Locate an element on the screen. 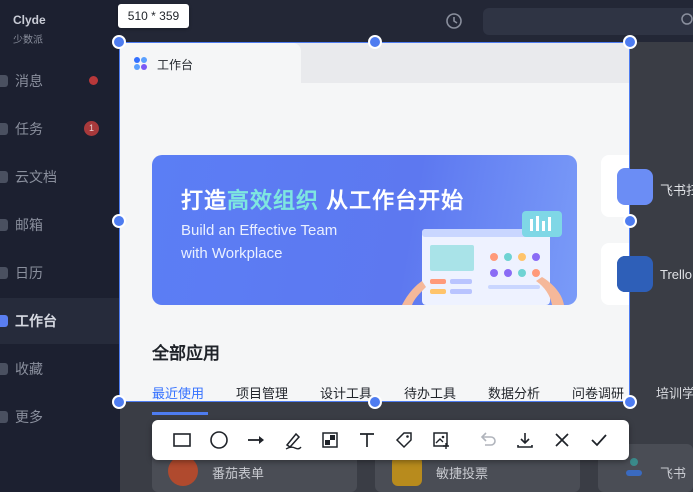  sidebar-item-messages: 消息 is located at coordinates (60, 81).